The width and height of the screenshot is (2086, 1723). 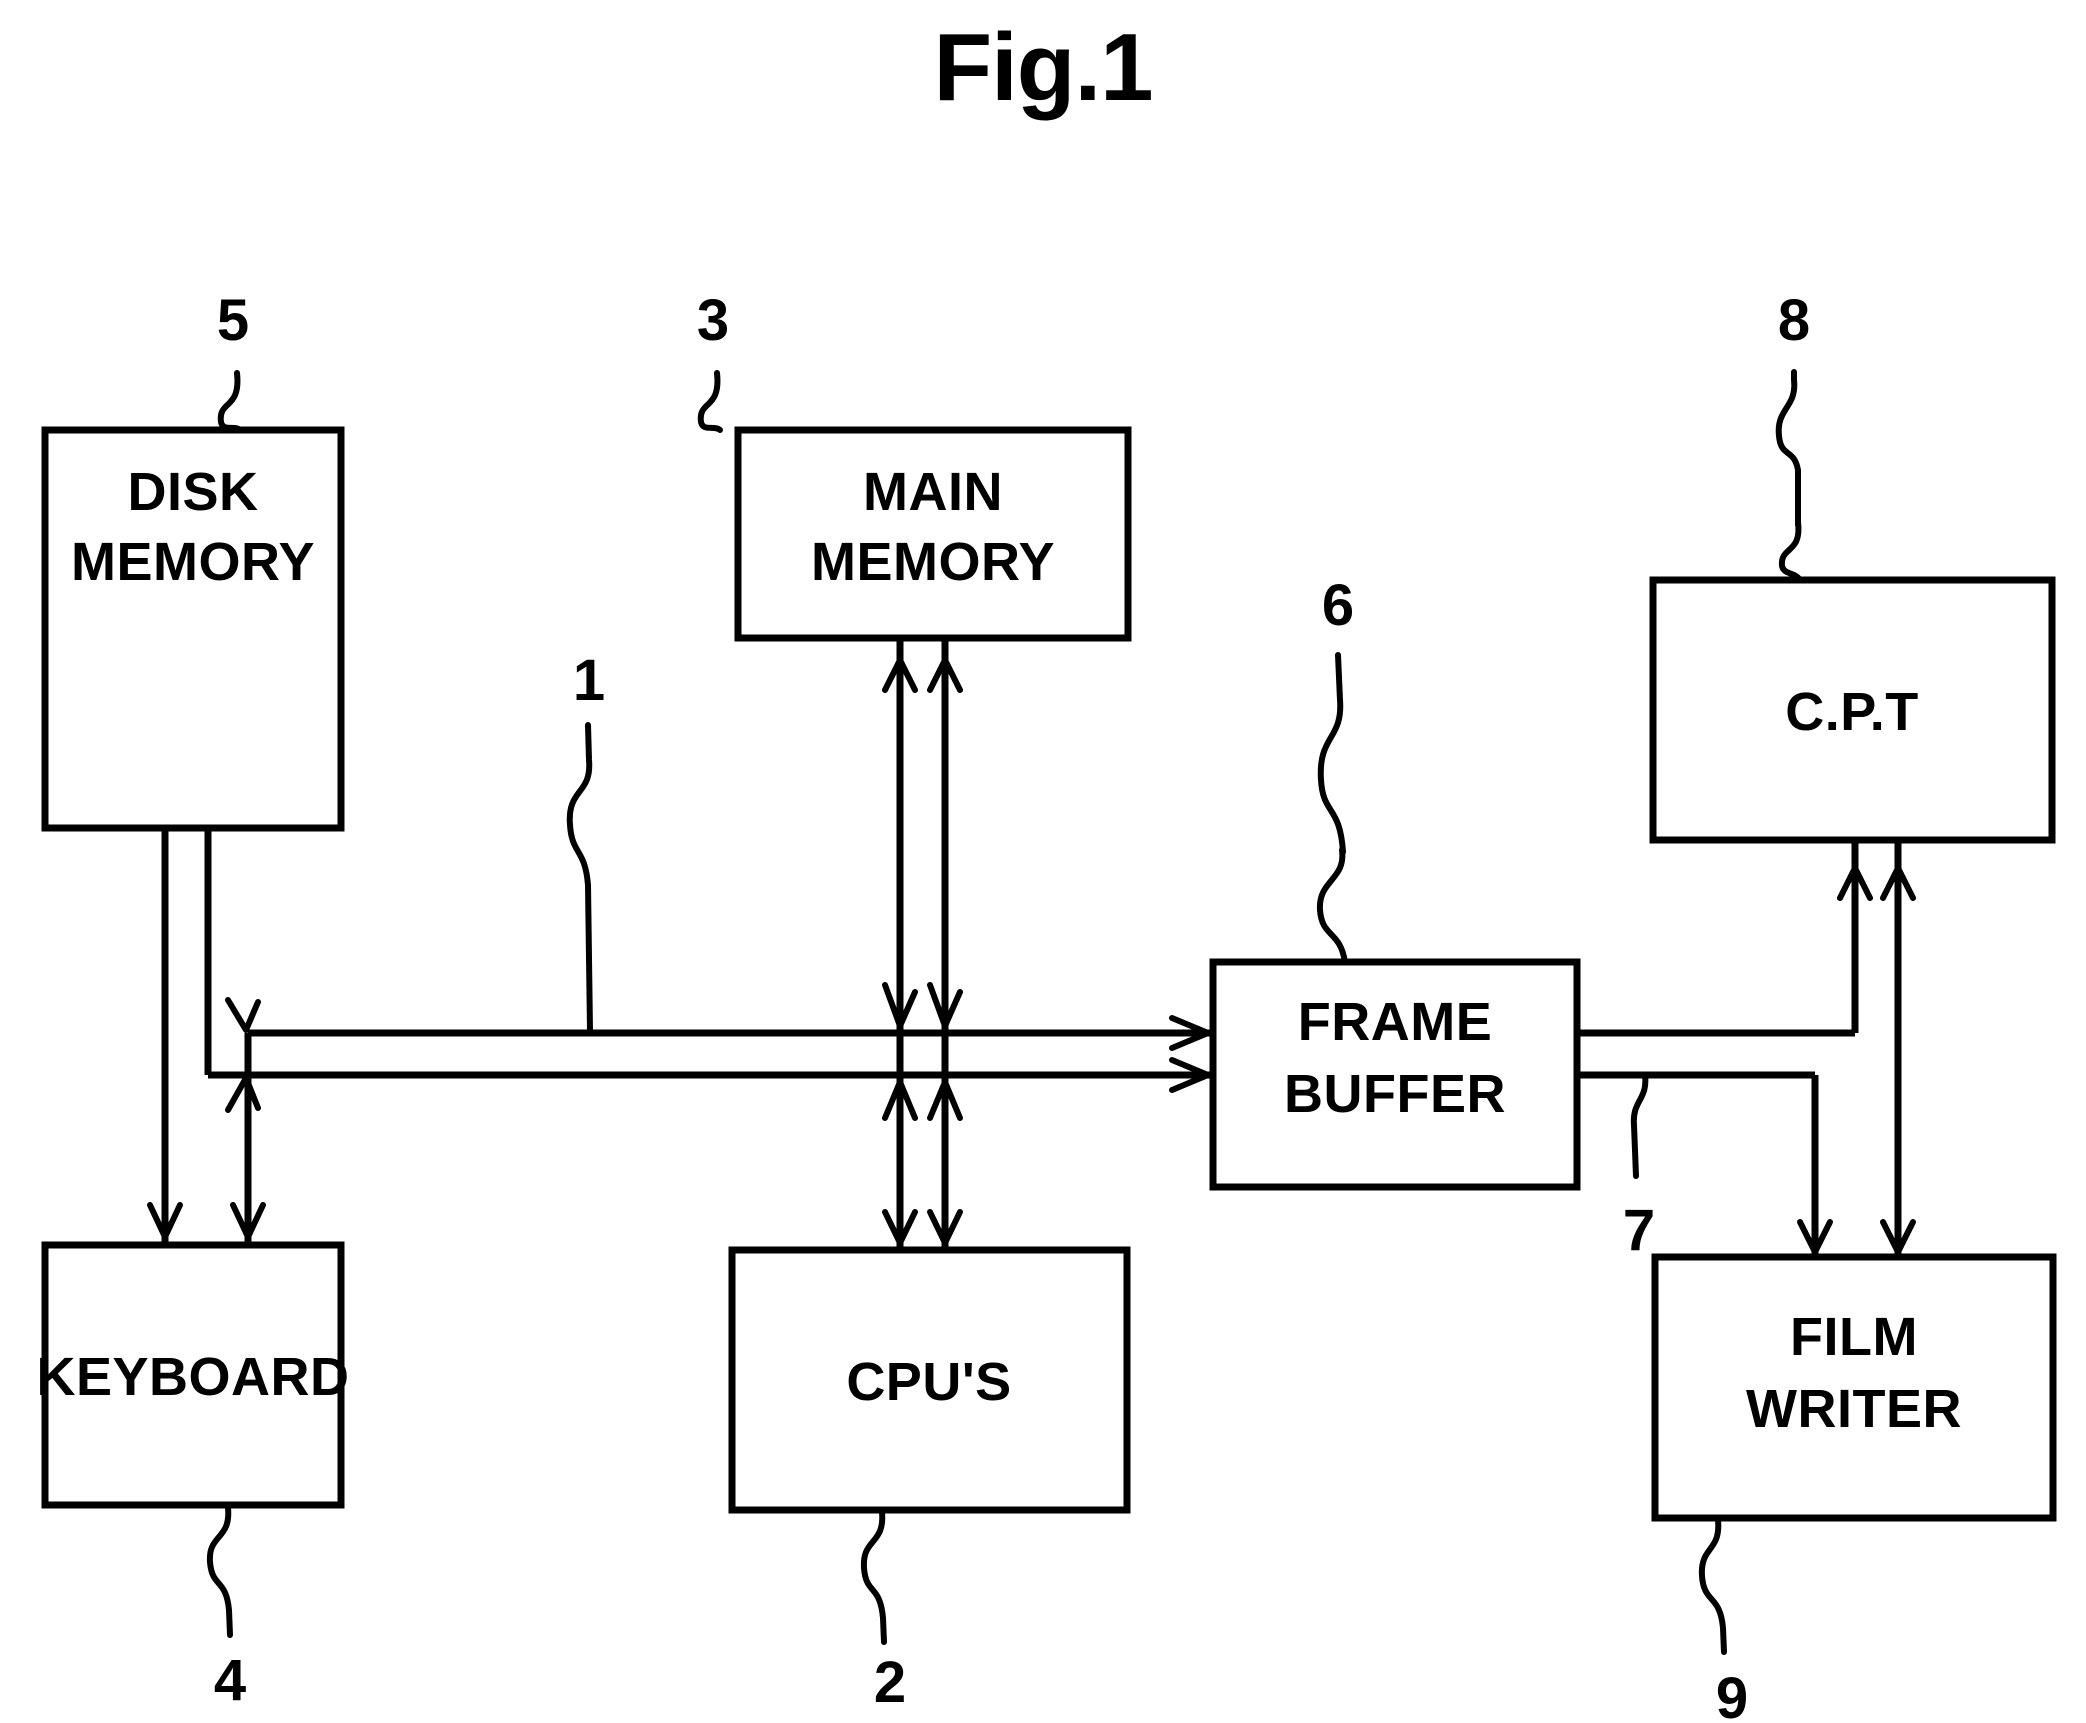 I want to click on main-memory-label-line2: MEMORY, so click(x=933, y=562).